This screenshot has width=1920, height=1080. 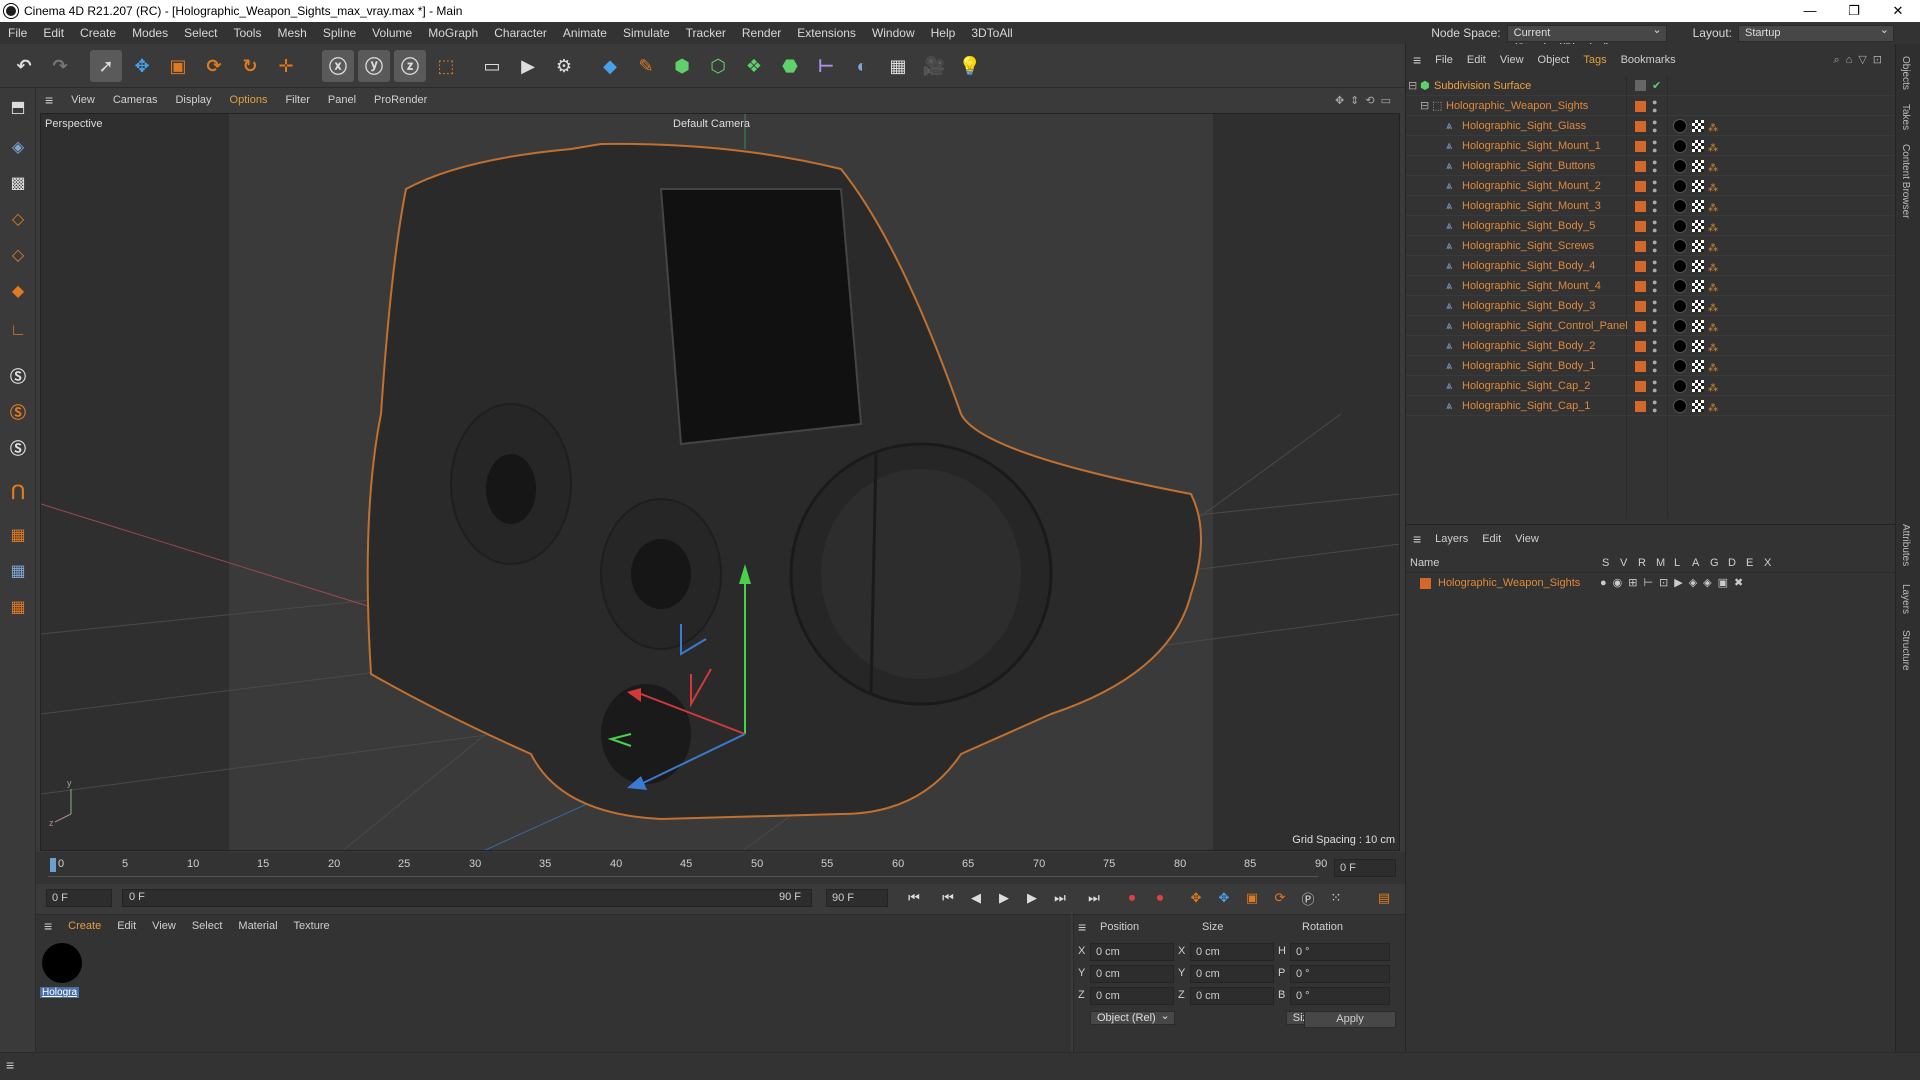 I want to click on tab-takes: Takes, so click(x=1905, y=117).